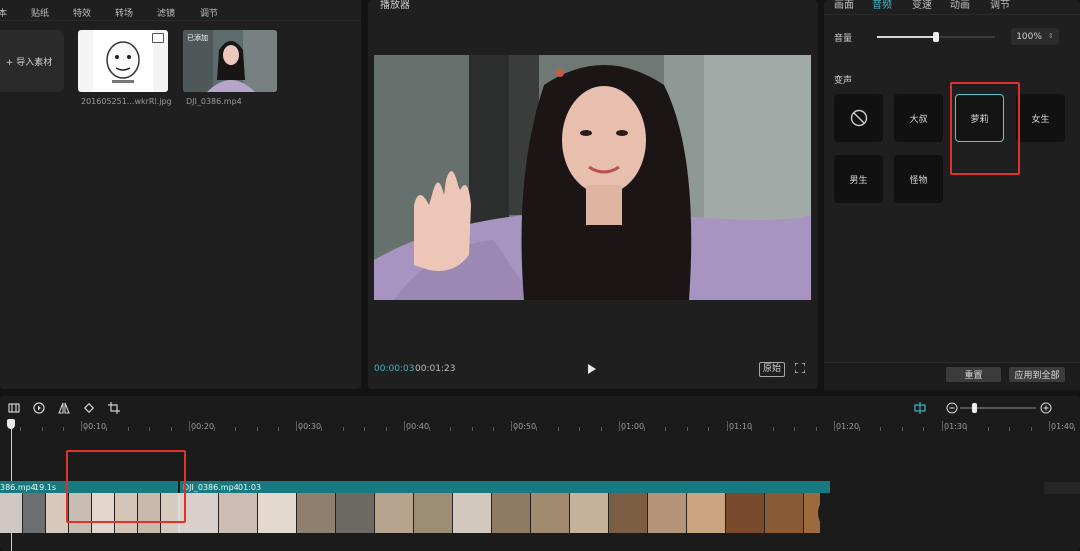 The width and height of the screenshot is (1080, 551). What do you see at coordinates (1046, 408) in the screenshot?
I see `zoom-in-icon` at bounding box center [1046, 408].